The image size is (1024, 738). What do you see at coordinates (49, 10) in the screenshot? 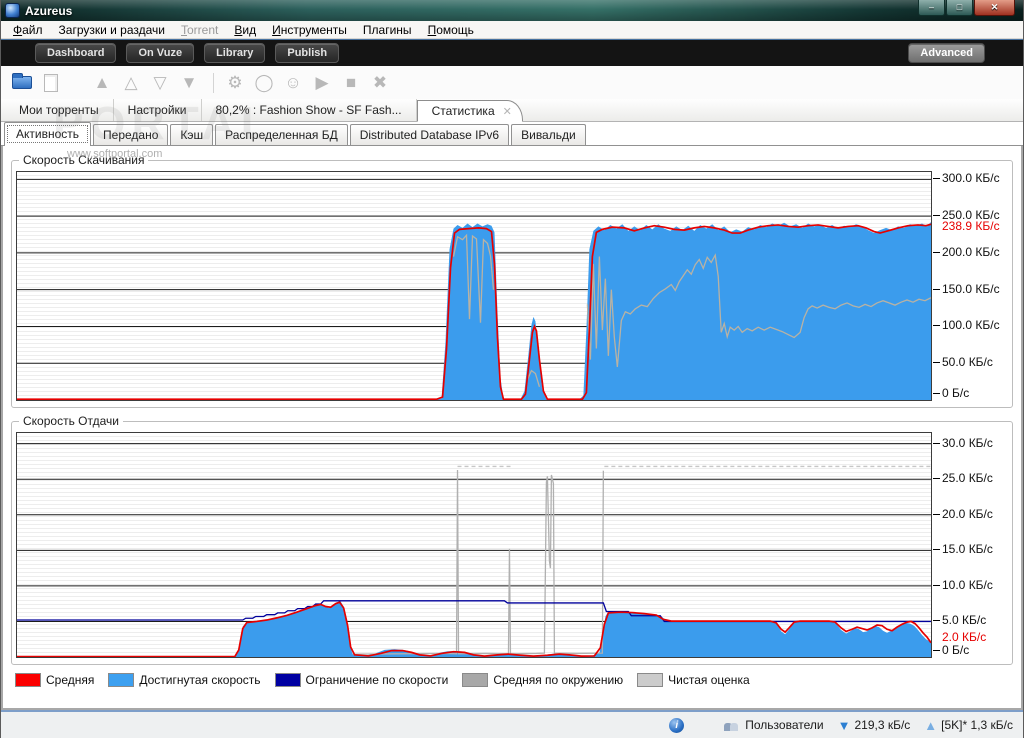
I see `window-title: Azureus` at bounding box center [49, 10].